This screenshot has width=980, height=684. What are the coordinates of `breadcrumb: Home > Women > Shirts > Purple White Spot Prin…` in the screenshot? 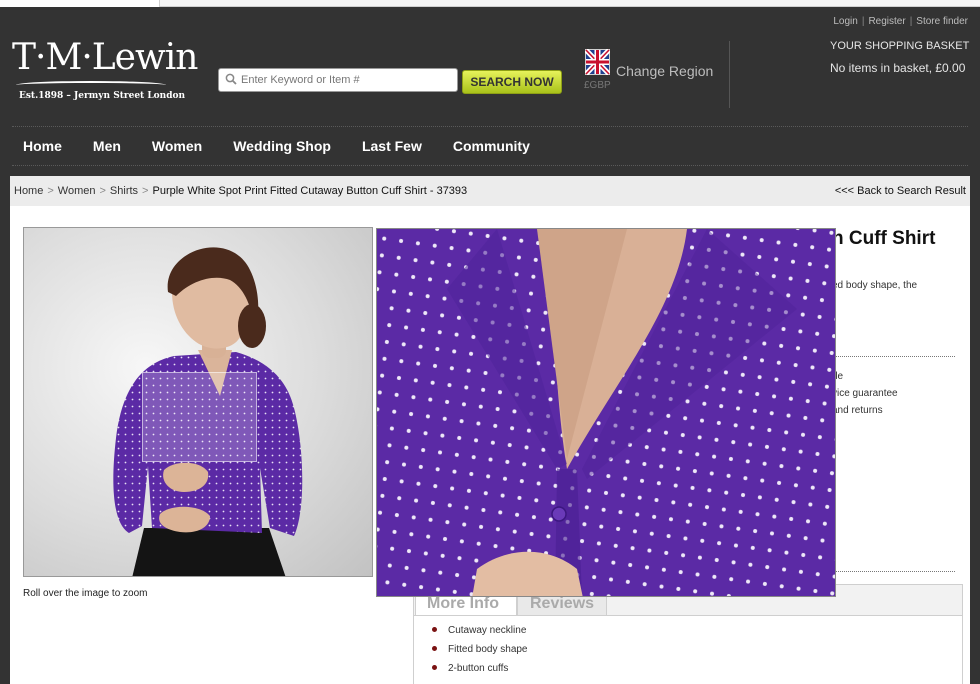 It's located at (490, 191).